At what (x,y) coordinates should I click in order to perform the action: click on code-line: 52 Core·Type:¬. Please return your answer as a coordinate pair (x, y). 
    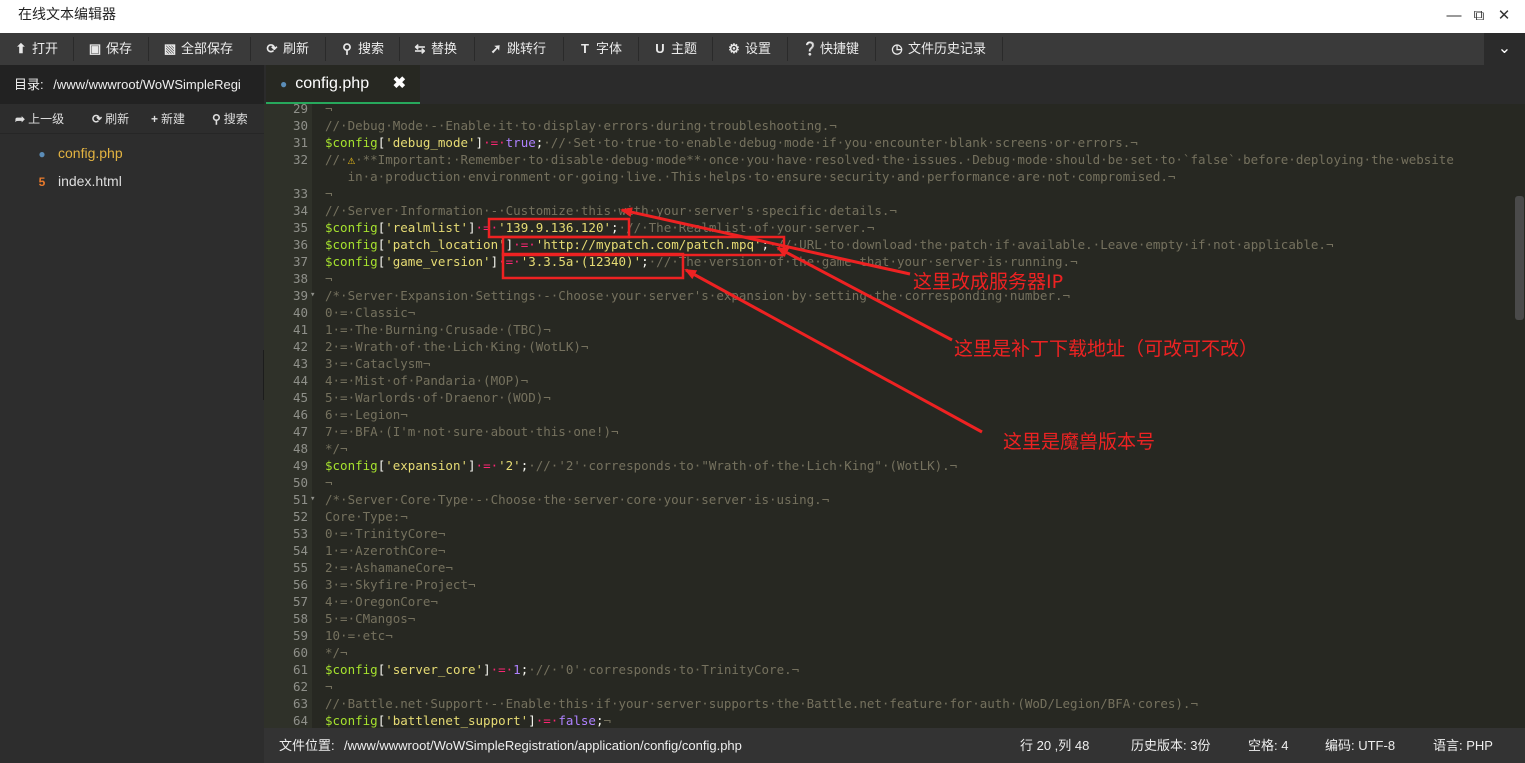
    Looking at the image, I should click on (889, 516).